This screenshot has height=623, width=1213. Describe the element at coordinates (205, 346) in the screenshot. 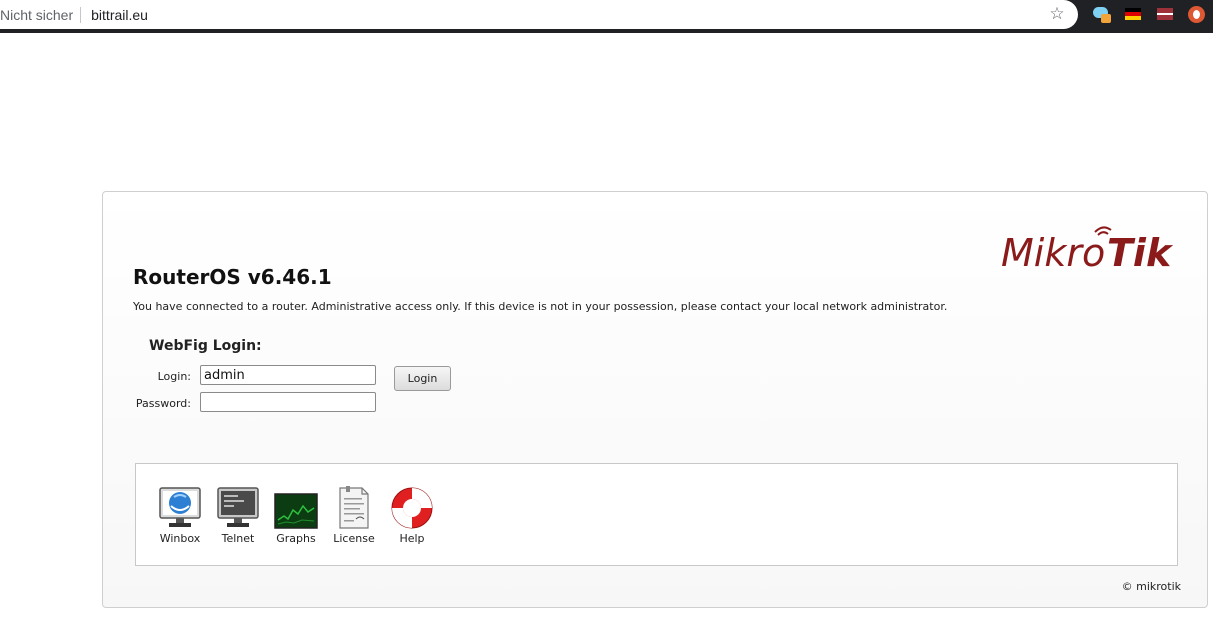

I see `login-heading: WebFig Login:` at that location.